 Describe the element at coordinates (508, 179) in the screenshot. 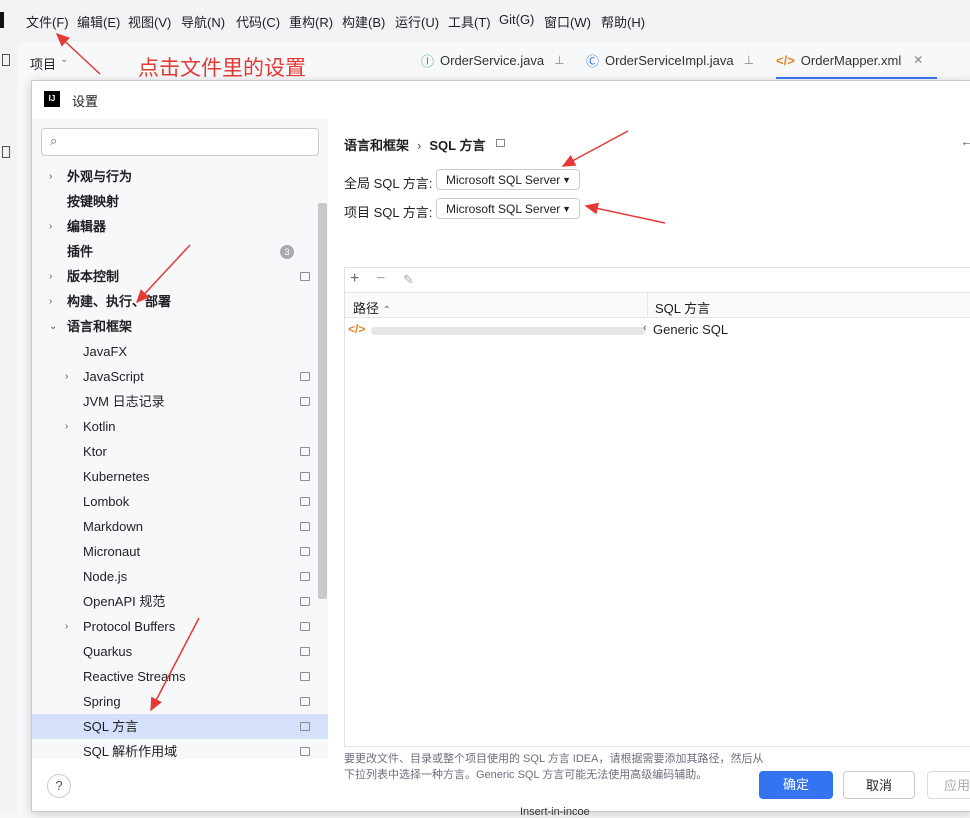

I see `global-dialect-select: Microsoft SQL Server ▼` at that location.